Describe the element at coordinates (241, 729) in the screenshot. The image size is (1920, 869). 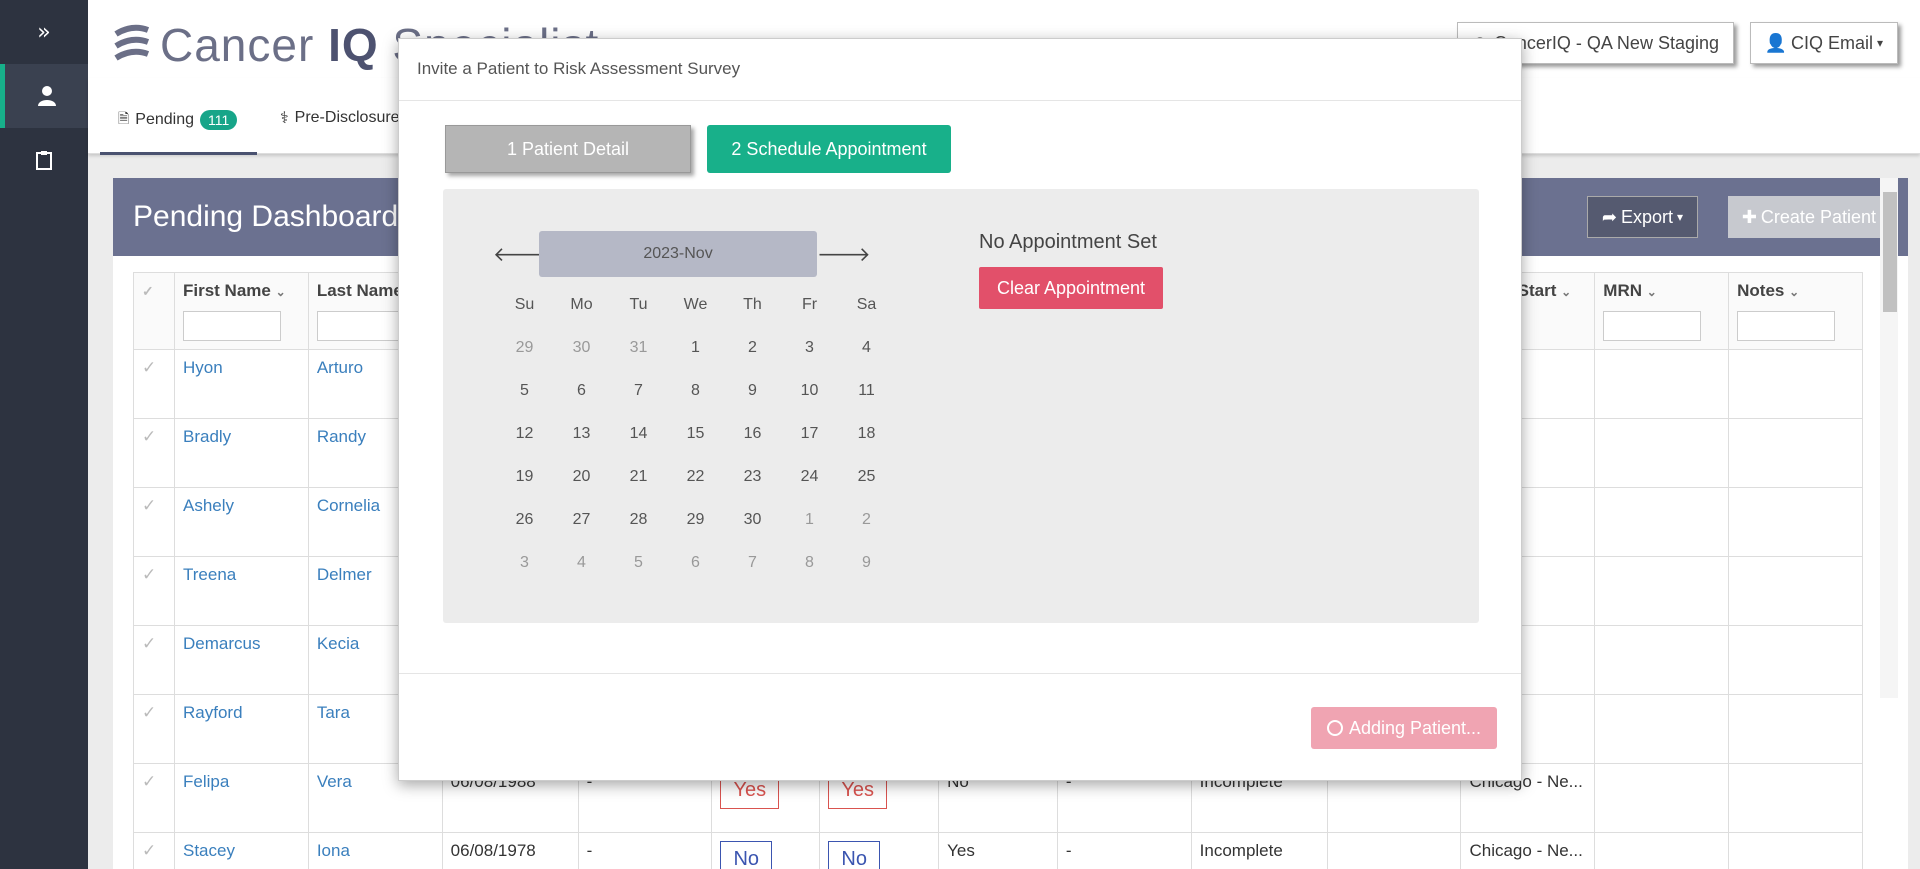
I see `first-name-link: Rayford` at that location.